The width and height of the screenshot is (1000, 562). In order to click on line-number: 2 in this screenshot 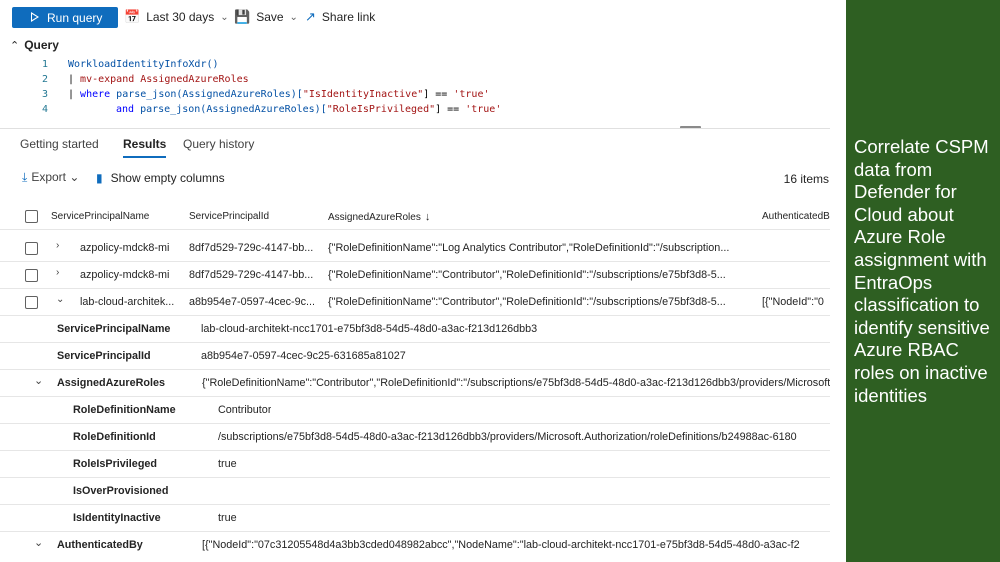, I will do `click(44, 79)`.